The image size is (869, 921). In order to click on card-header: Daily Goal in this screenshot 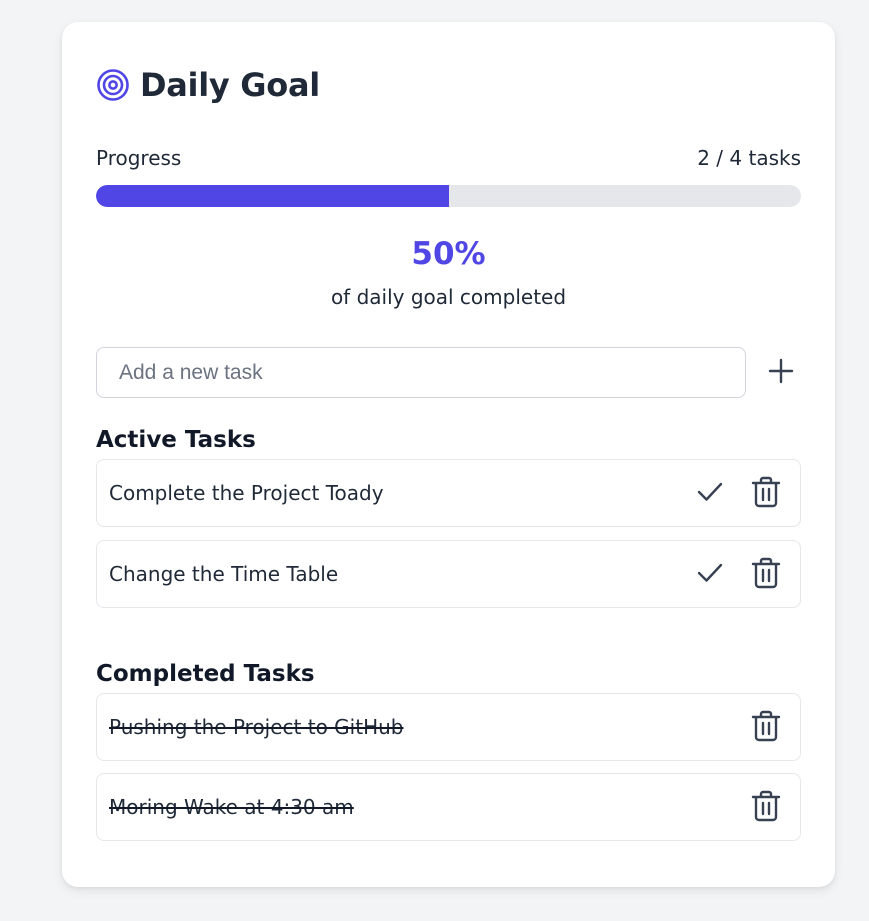, I will do `click(208, 85)`.